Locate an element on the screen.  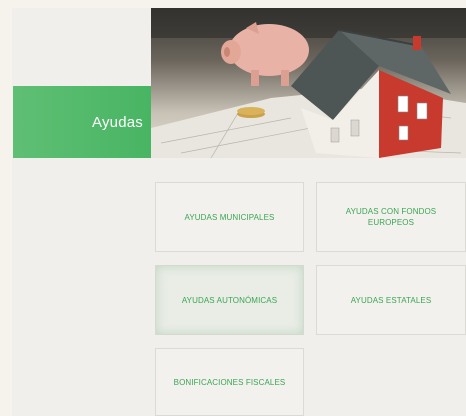
tile-ayudas-municipales: AYUDAS MUNICIPALES is located at coordinates (229, 217).